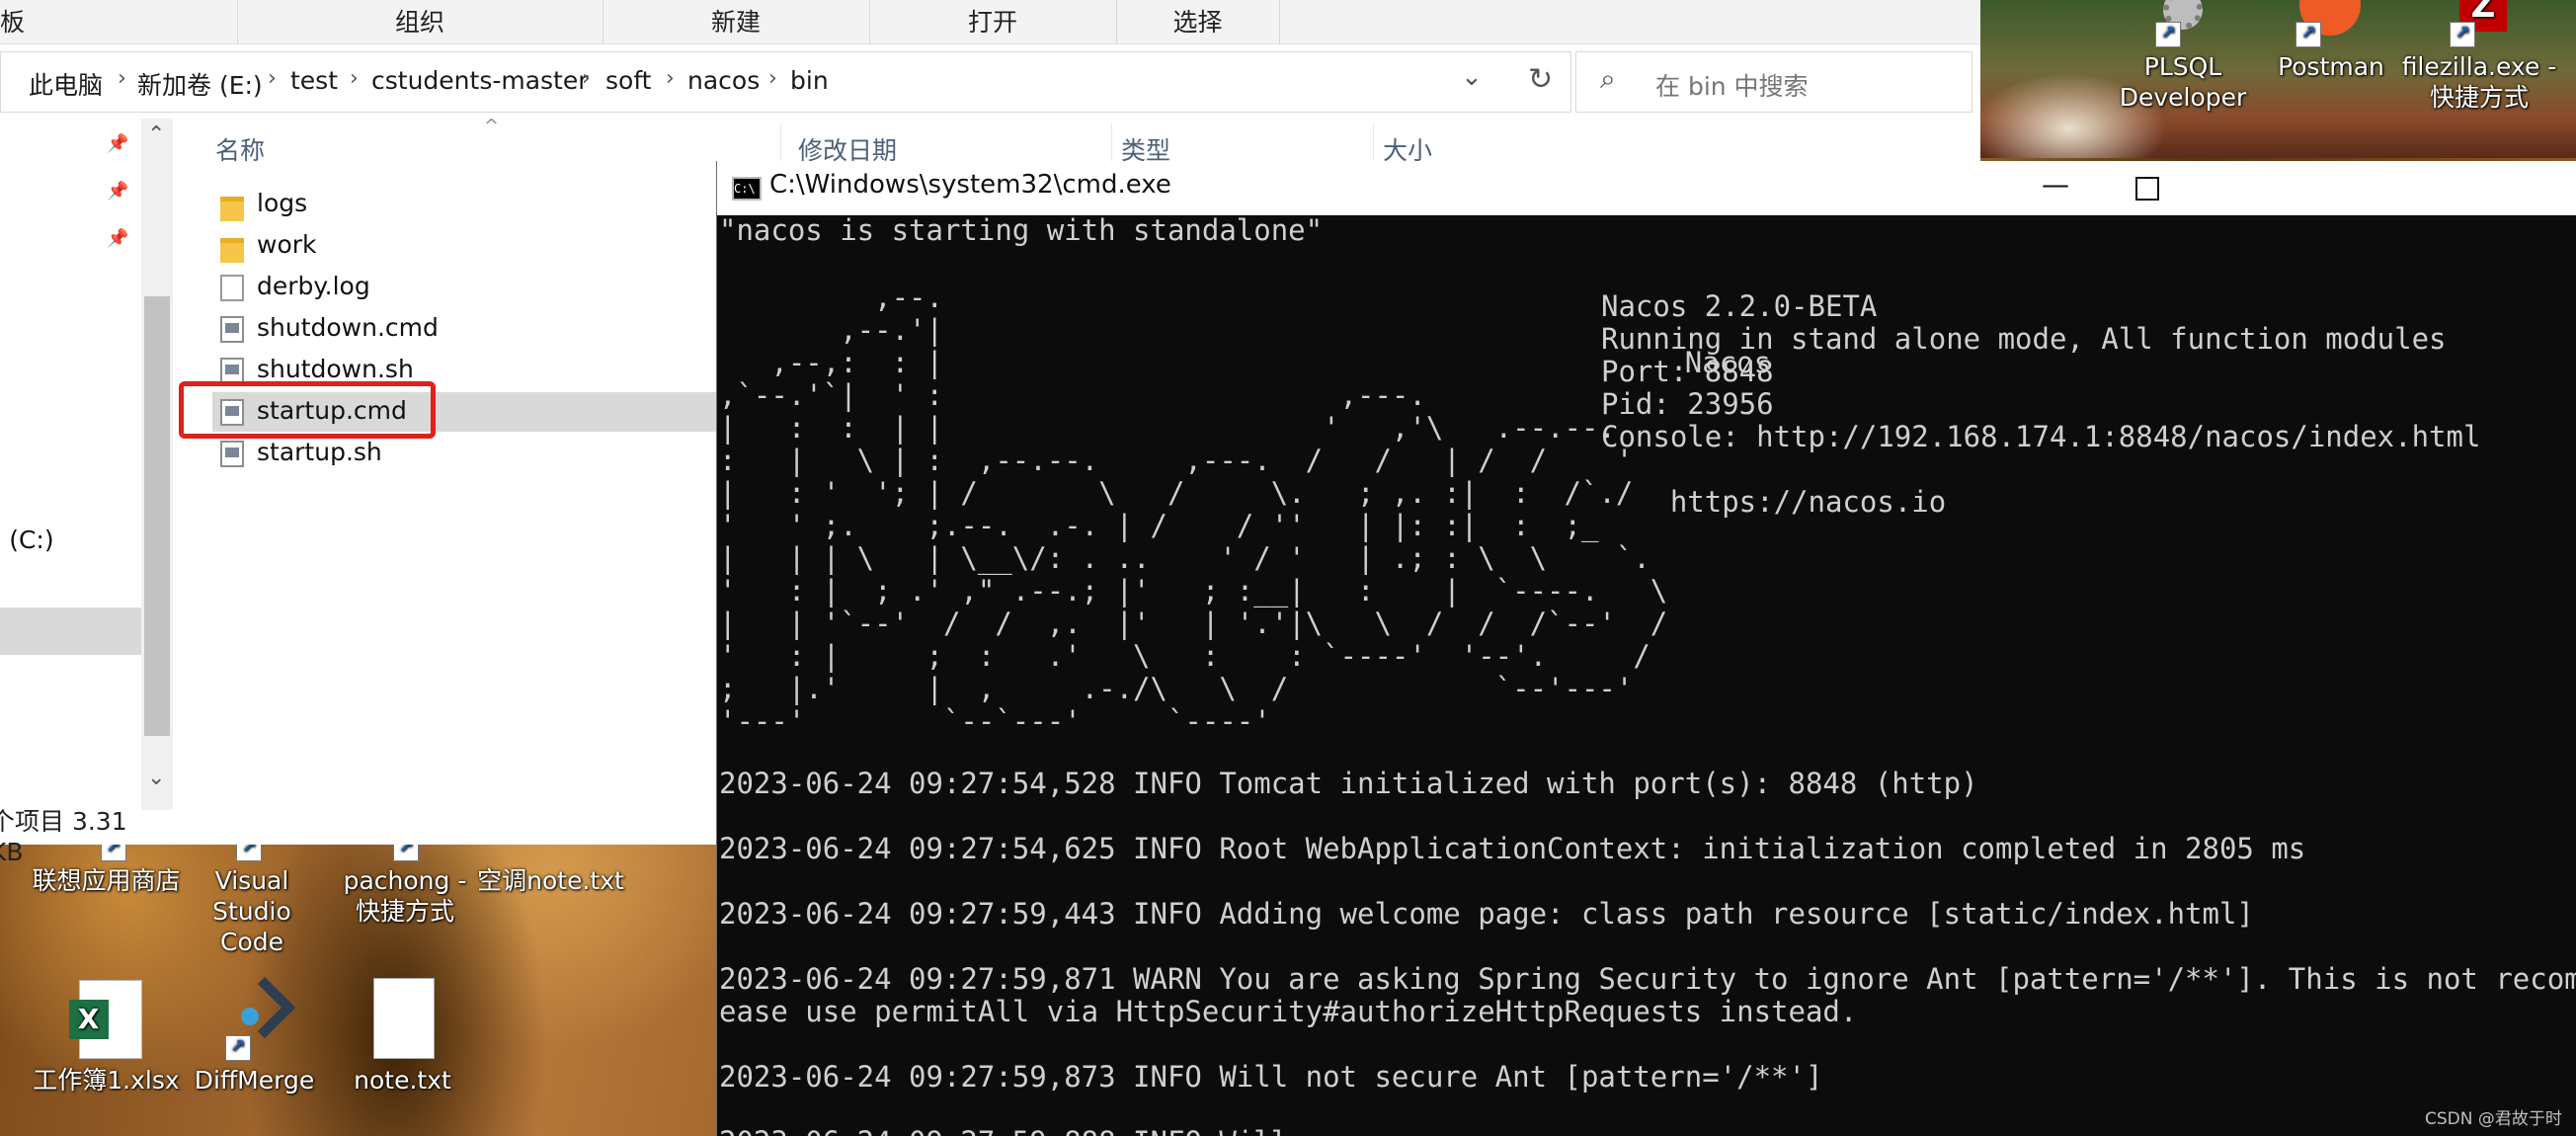 Image resolution: width=2576 pixels, height=1136 pixels. Describe the element at coordinates (469, 329) in the screenshot. I see `file-row-shutdown-cmd: shutdown.cmd` at that location.